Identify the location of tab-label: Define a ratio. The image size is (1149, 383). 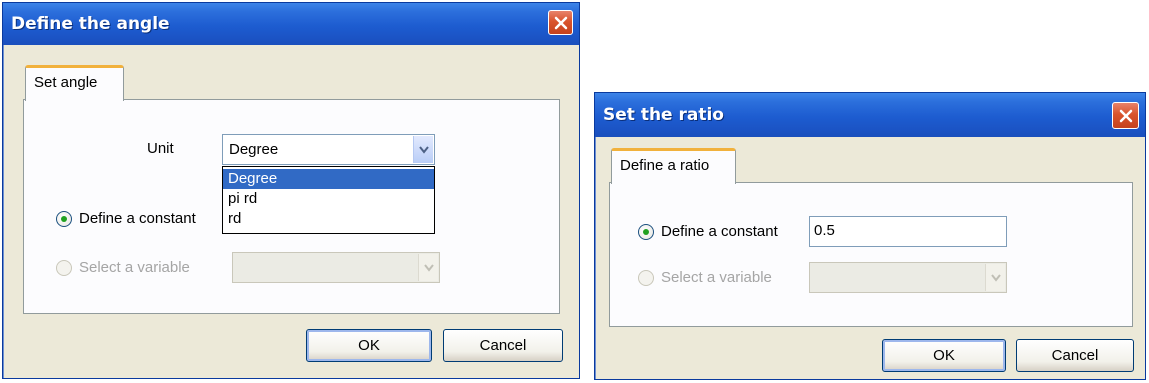
(665, 165).